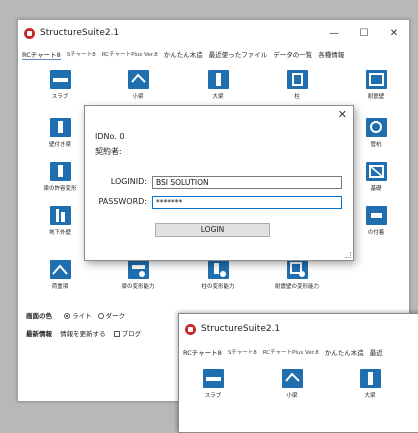 Image resolution: width=418 pixels, height=433 pixels. Describe the element at coordinates (213, 33) in the screenshot. I see `title-bar: StructureSuite2.1 — ☐ ✕` at that location.